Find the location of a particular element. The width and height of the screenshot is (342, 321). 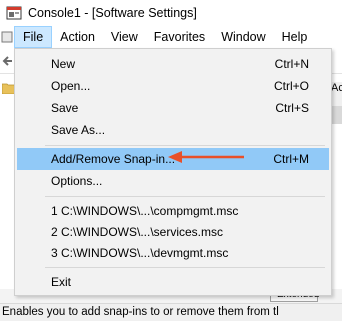

window-title: Console1 - [Software Settings] is located at coordinates (112, 13).